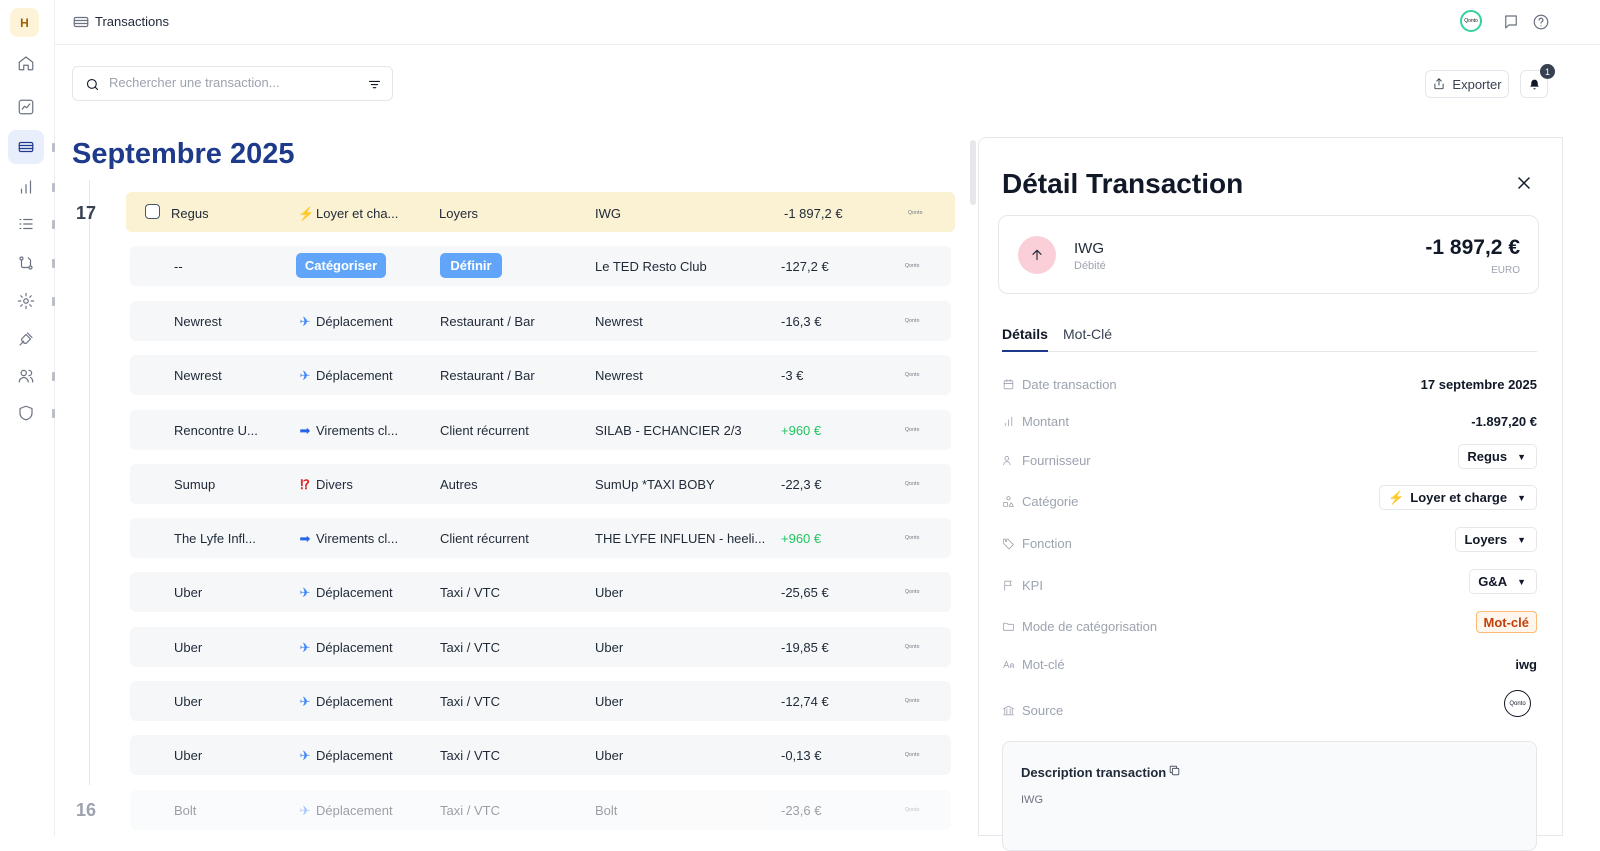 Image resolution: width=1600 pixels, height=851 pixels. What do you see at coordinates (1268, 254) in the screenshot?
I see `transaction-summary-card: IWG Débité -1 897,2 € EURO` at bounding box center [1268, 254].